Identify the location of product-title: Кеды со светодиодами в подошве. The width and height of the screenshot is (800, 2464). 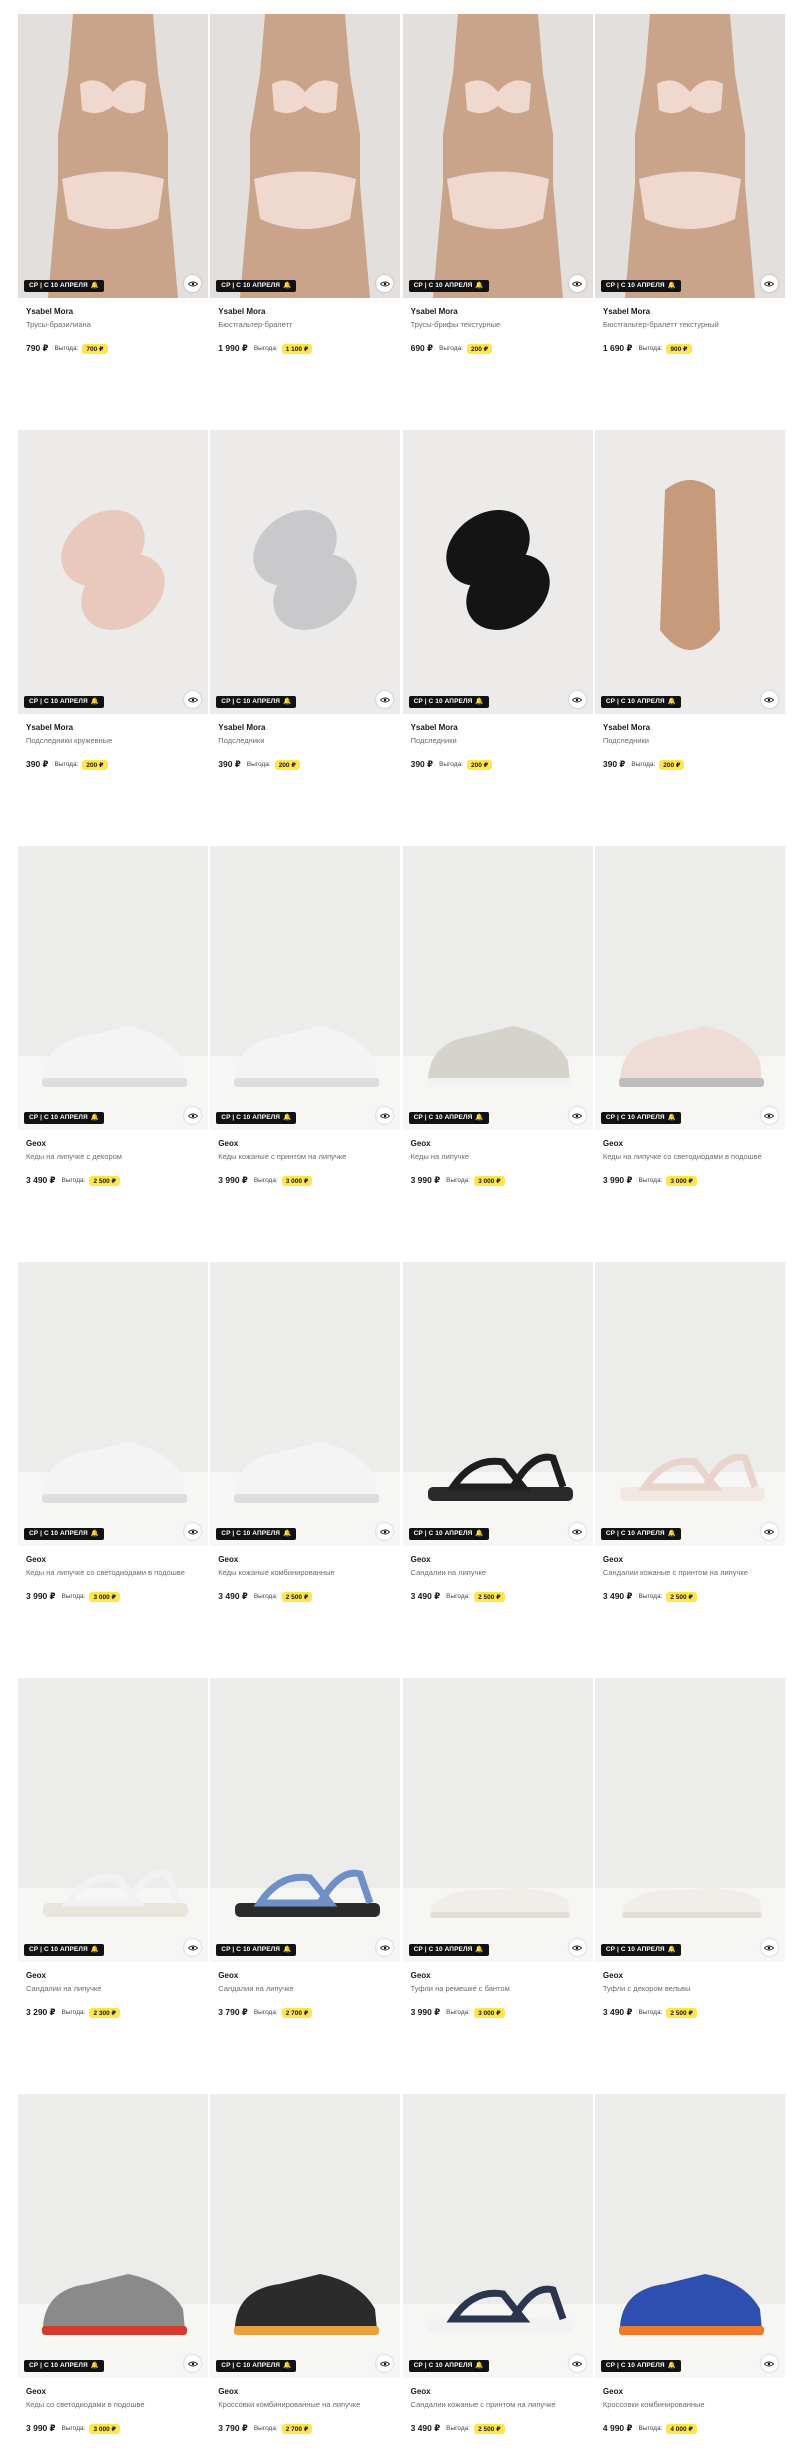
(113, 2404).